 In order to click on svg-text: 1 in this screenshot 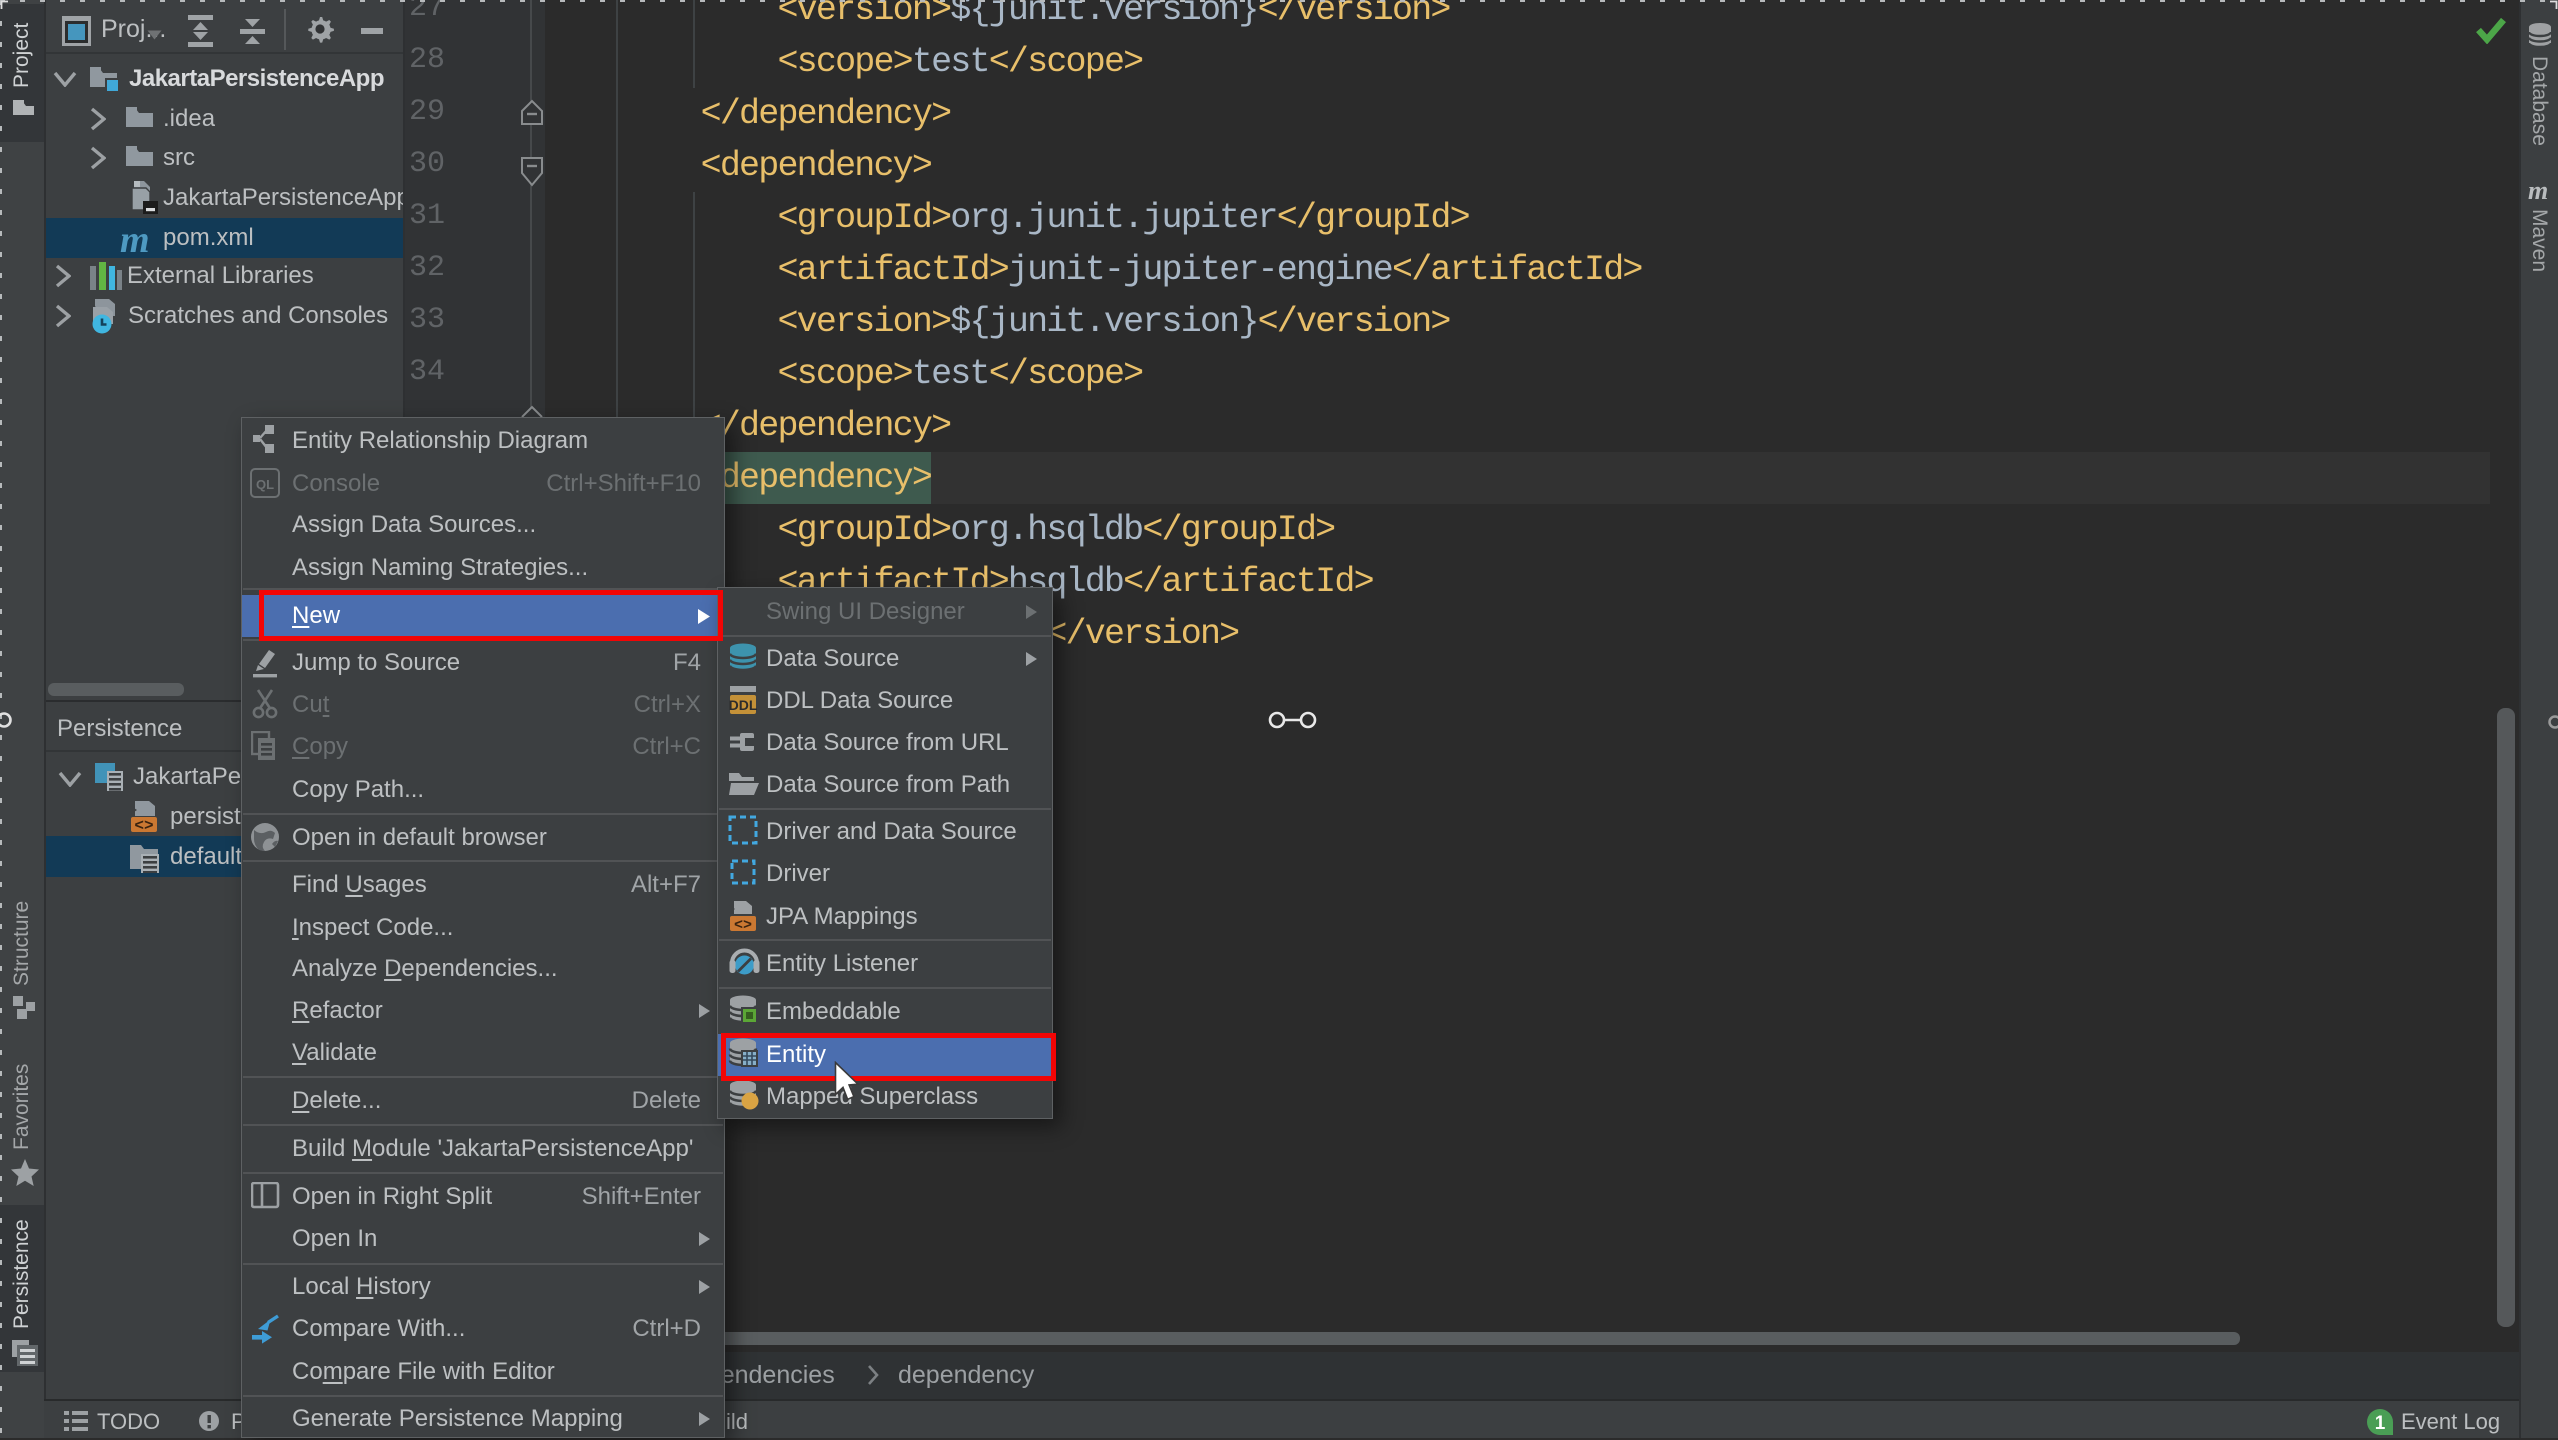, I will do `click(2380, 1423)`.